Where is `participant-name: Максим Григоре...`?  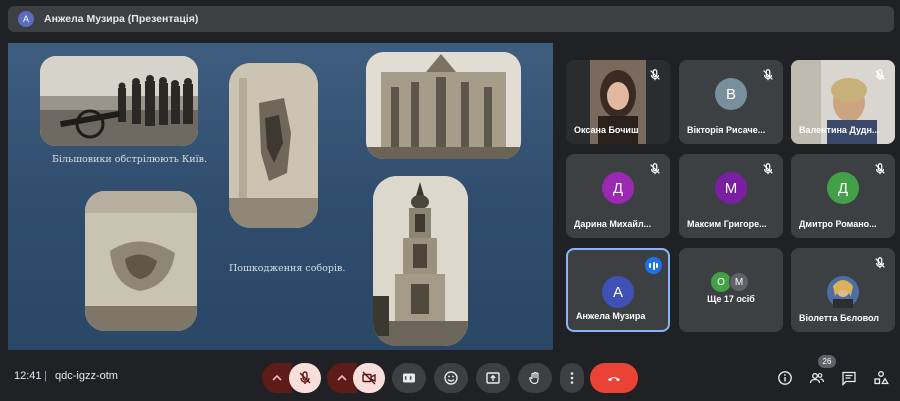 participant-name: Максим Григоре... is located at coordinates (727, 224).